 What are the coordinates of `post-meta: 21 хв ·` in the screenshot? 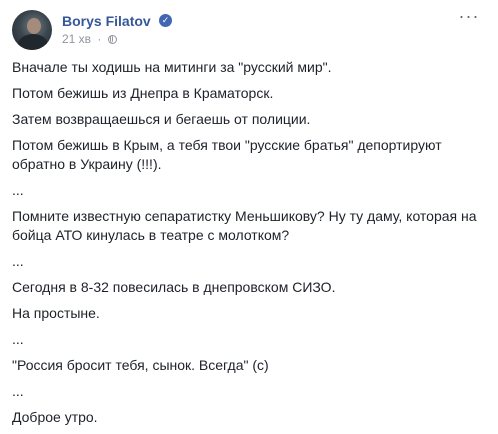 It's located at (89, 39).